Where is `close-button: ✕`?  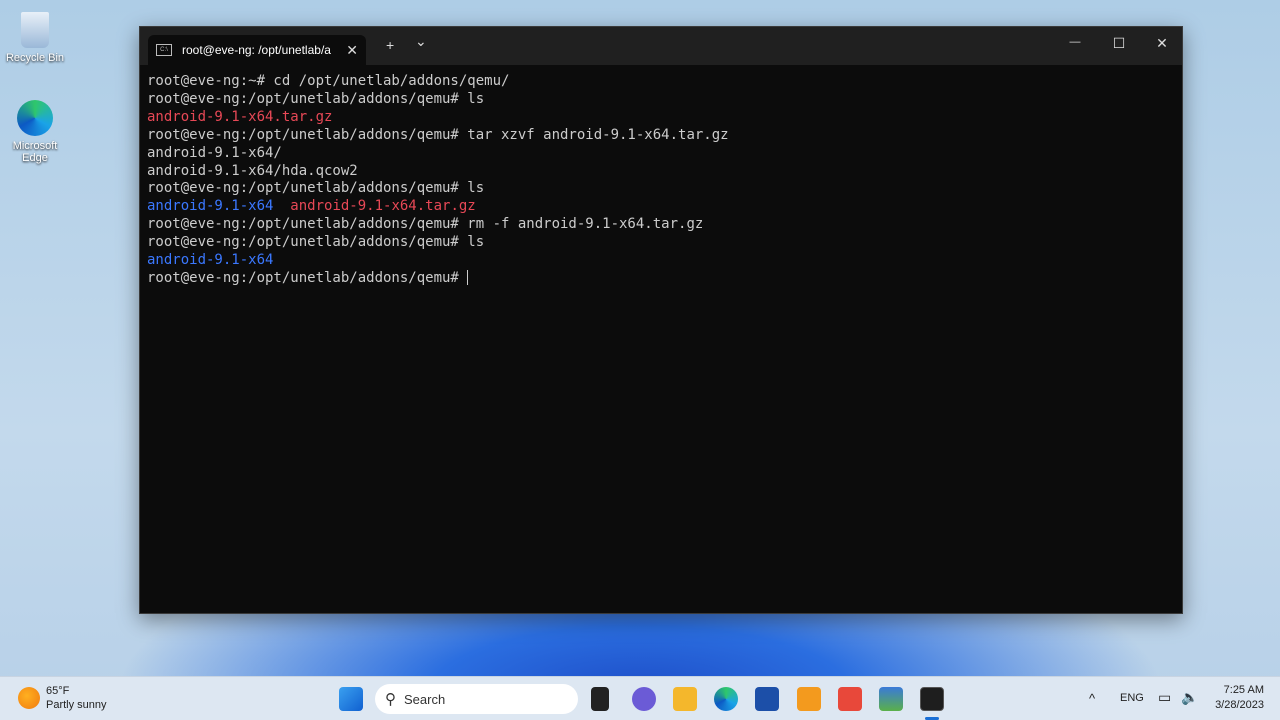
close-button: ✕ is located at coordinates (1162, 43).